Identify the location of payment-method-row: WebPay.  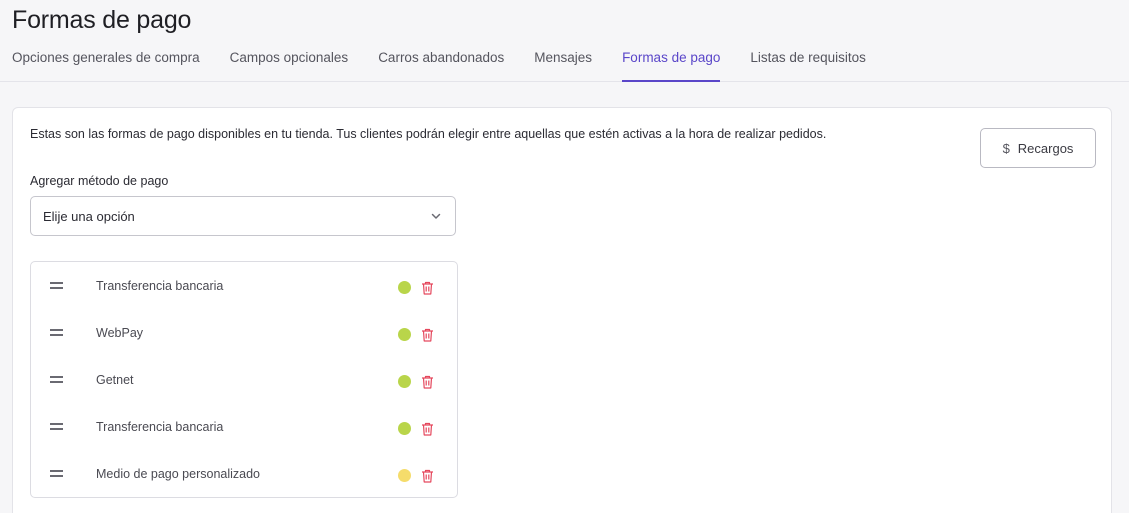
(244, 338).